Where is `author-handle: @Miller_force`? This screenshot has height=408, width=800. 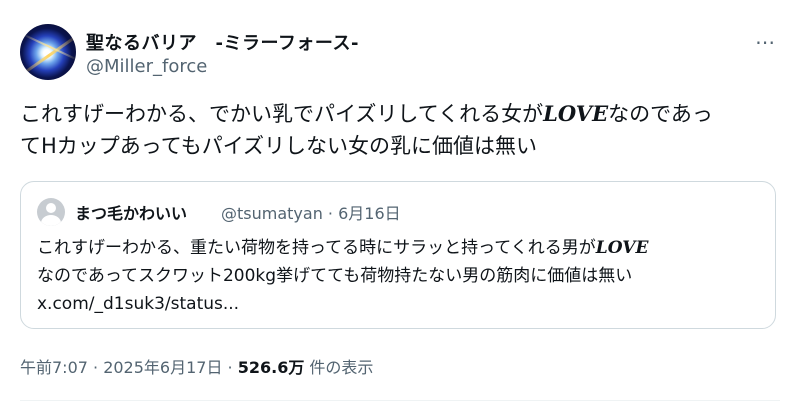 author-handle: @Miller_force is located at coordinates (146, 66).